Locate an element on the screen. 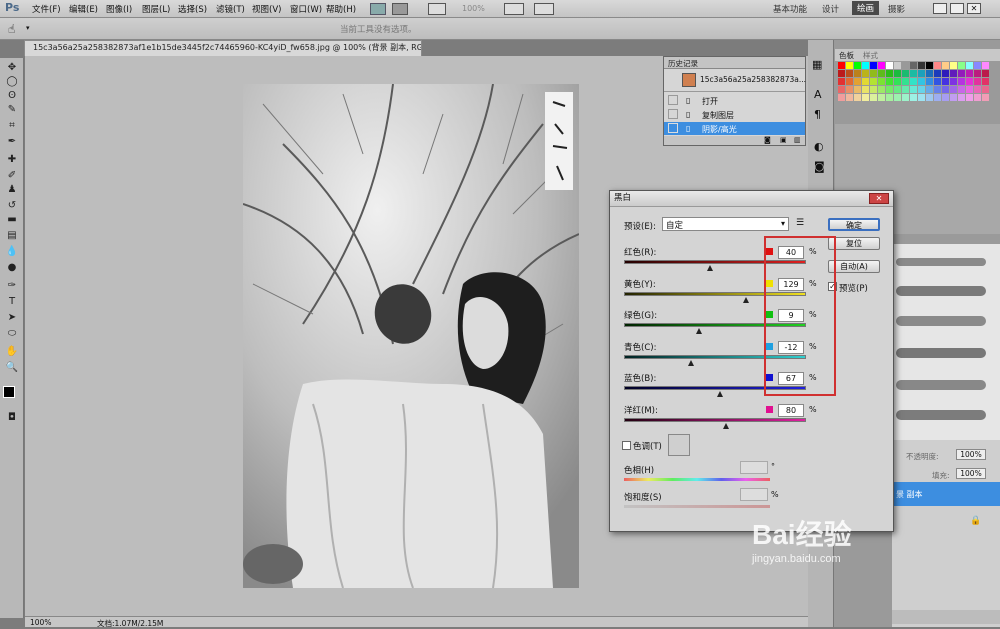 This screenshot has height=629, width=1000. dialog-close-icon: ✕ is located at coordinates (879, 198).